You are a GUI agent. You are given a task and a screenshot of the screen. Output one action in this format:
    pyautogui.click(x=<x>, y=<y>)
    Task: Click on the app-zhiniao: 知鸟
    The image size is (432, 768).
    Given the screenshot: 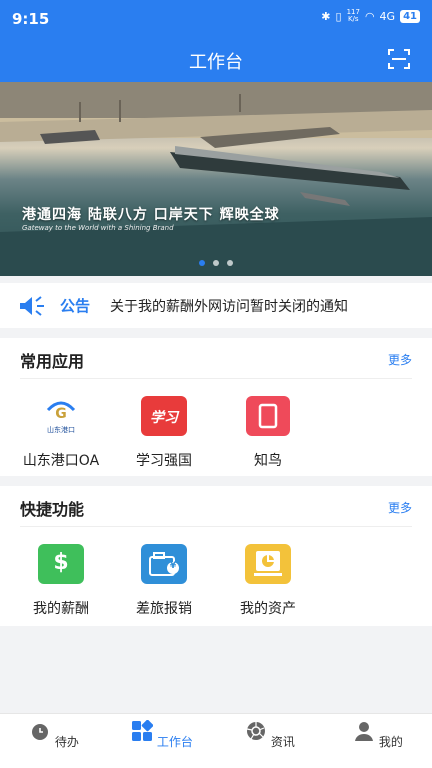 What is the action you would take?
    pyautogui.click(x=268, y=433)
    